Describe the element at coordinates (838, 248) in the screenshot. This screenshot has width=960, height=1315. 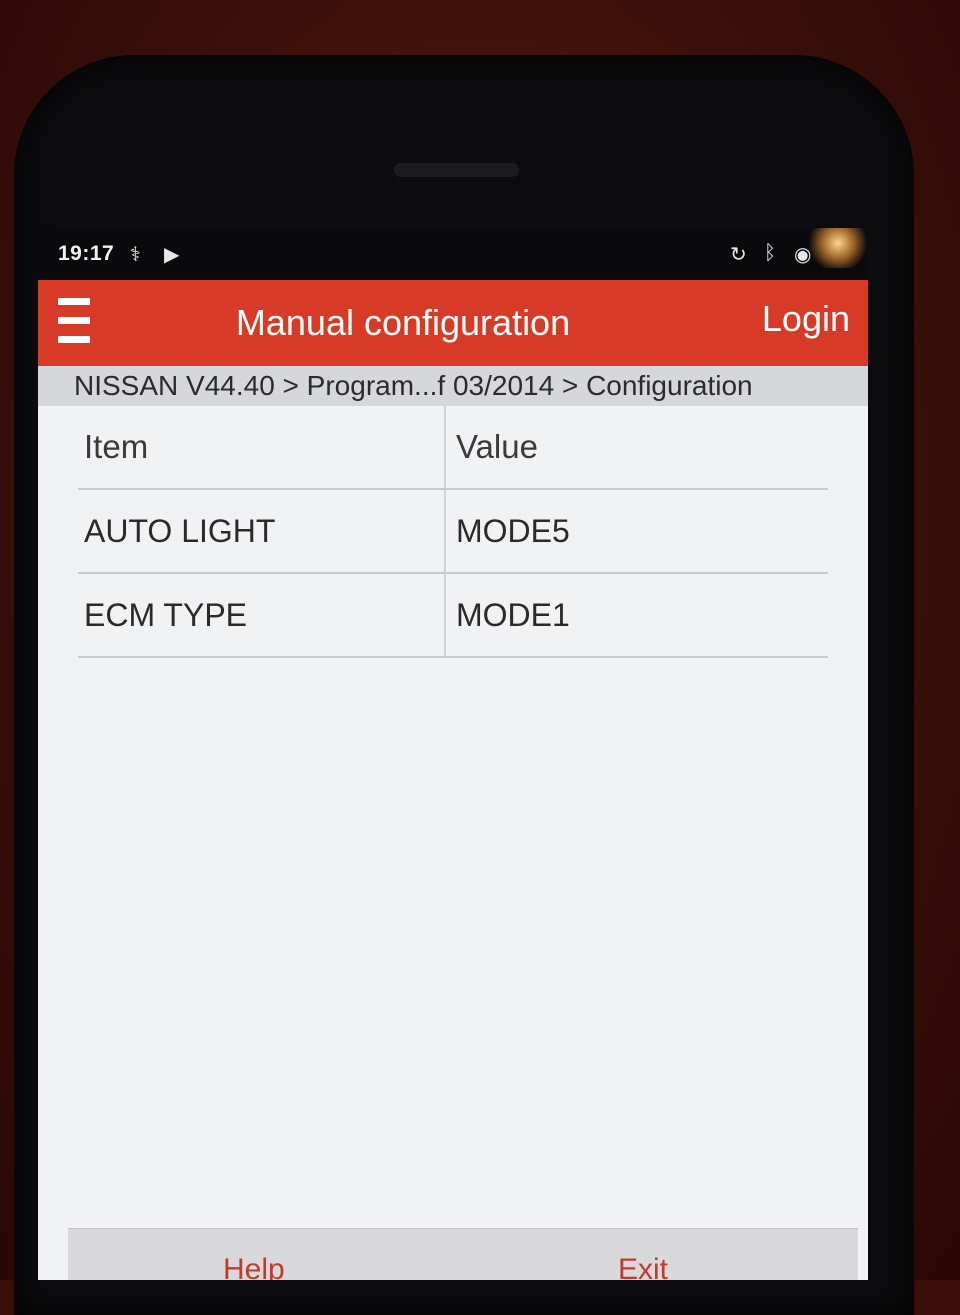
I see `battery-icon` at that location.